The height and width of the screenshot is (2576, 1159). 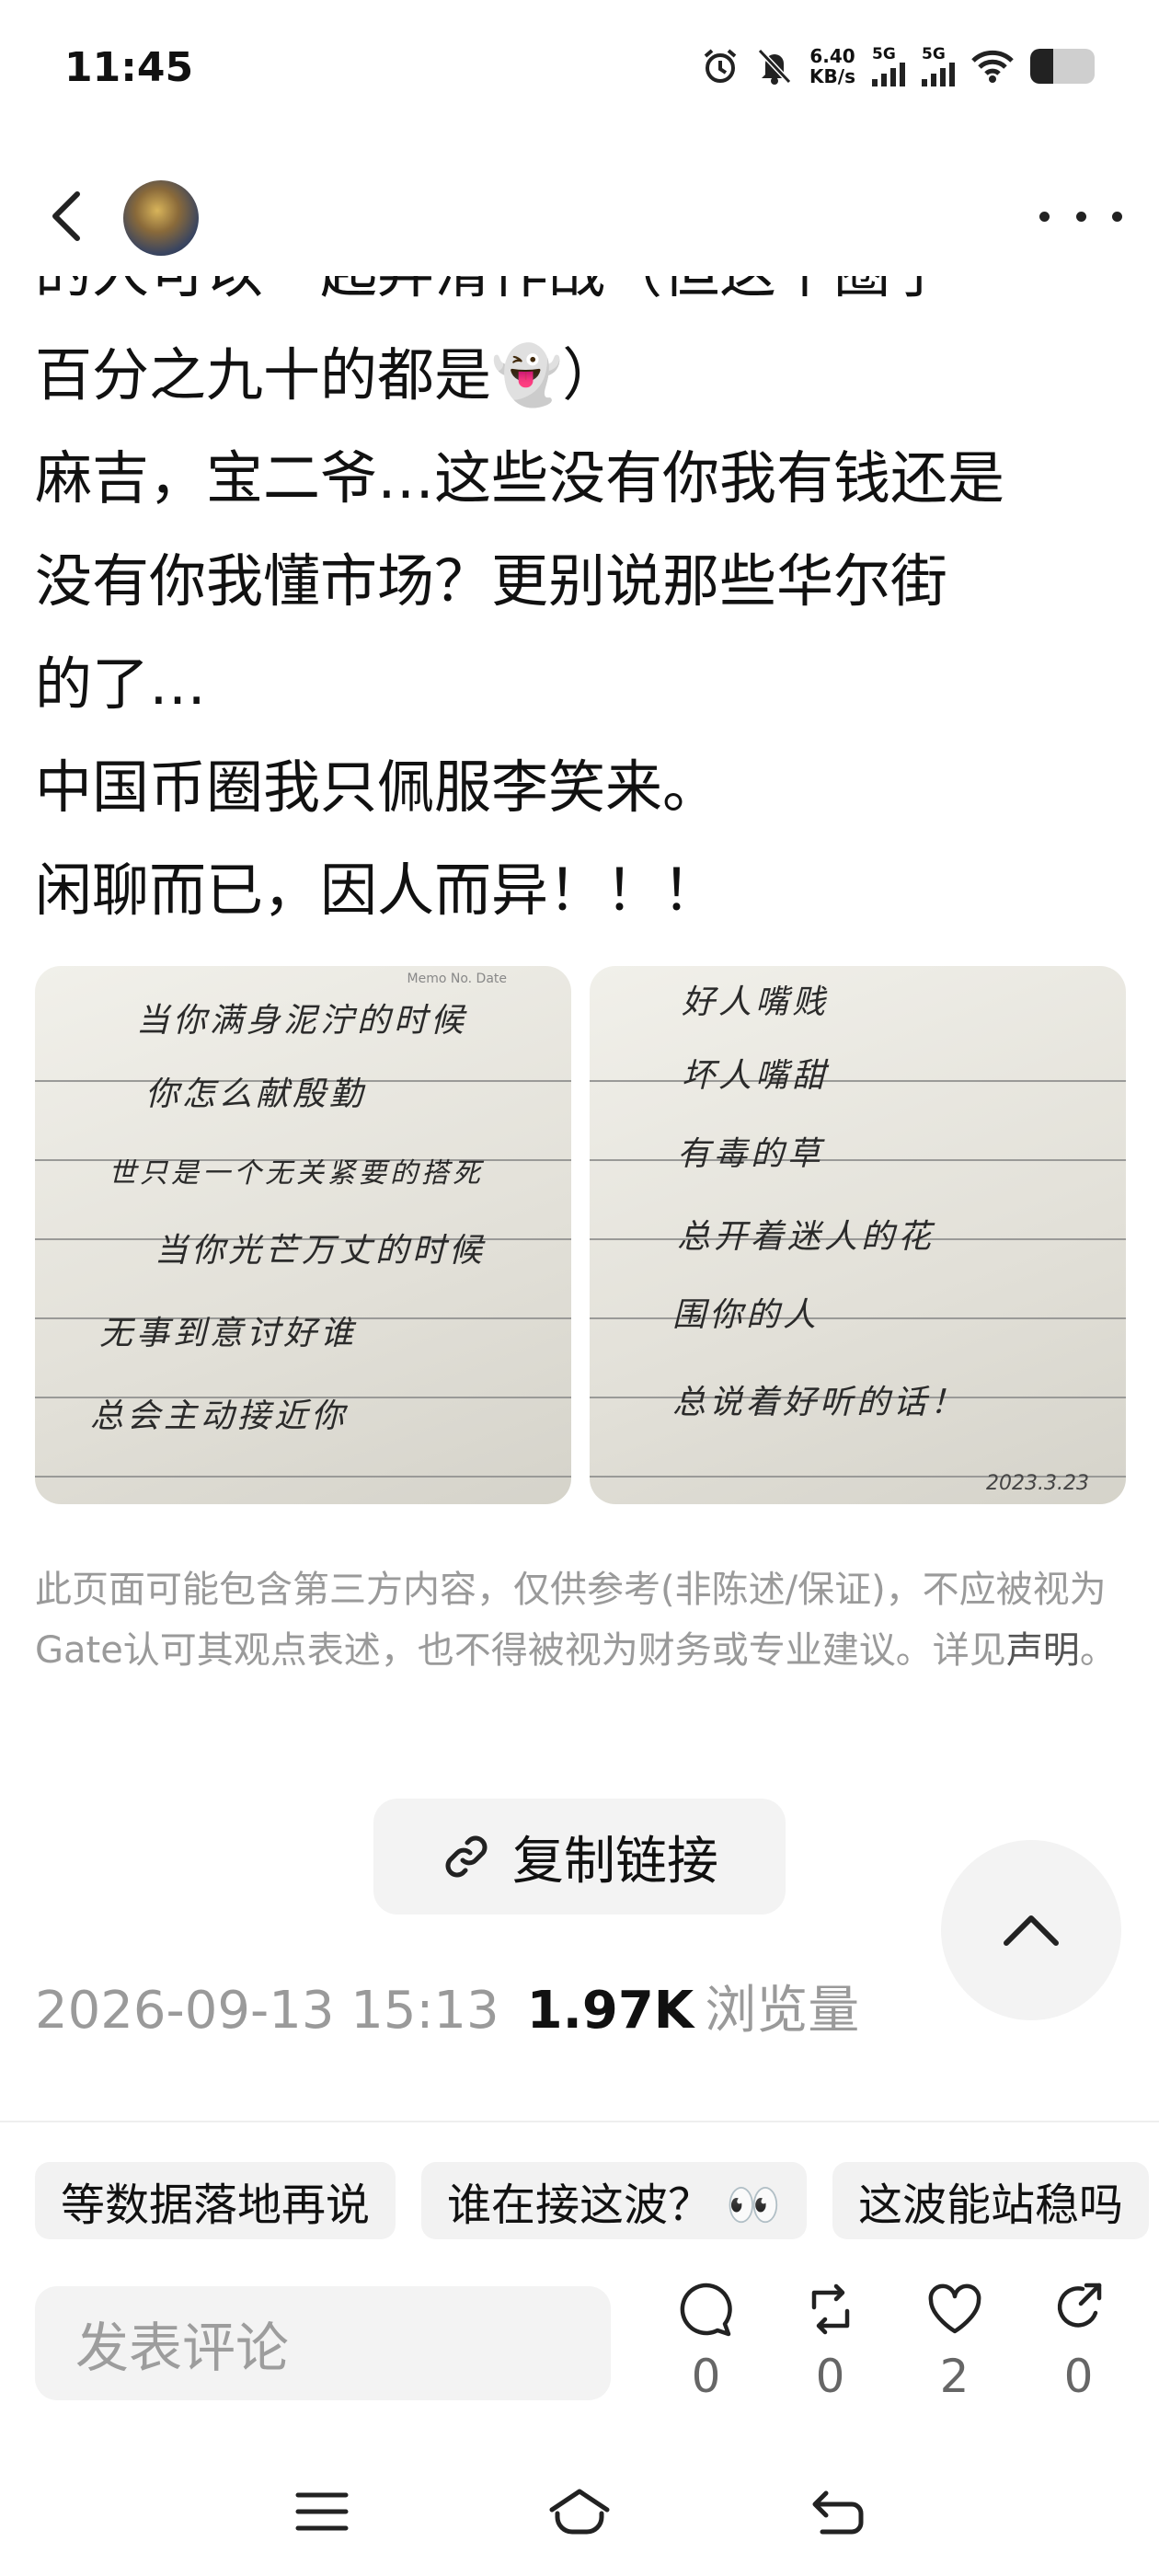 What do you see at coordinates (884, 54) in the screenshot?
I see `signal-1-label: 5G` at bounding box center [884, 54].